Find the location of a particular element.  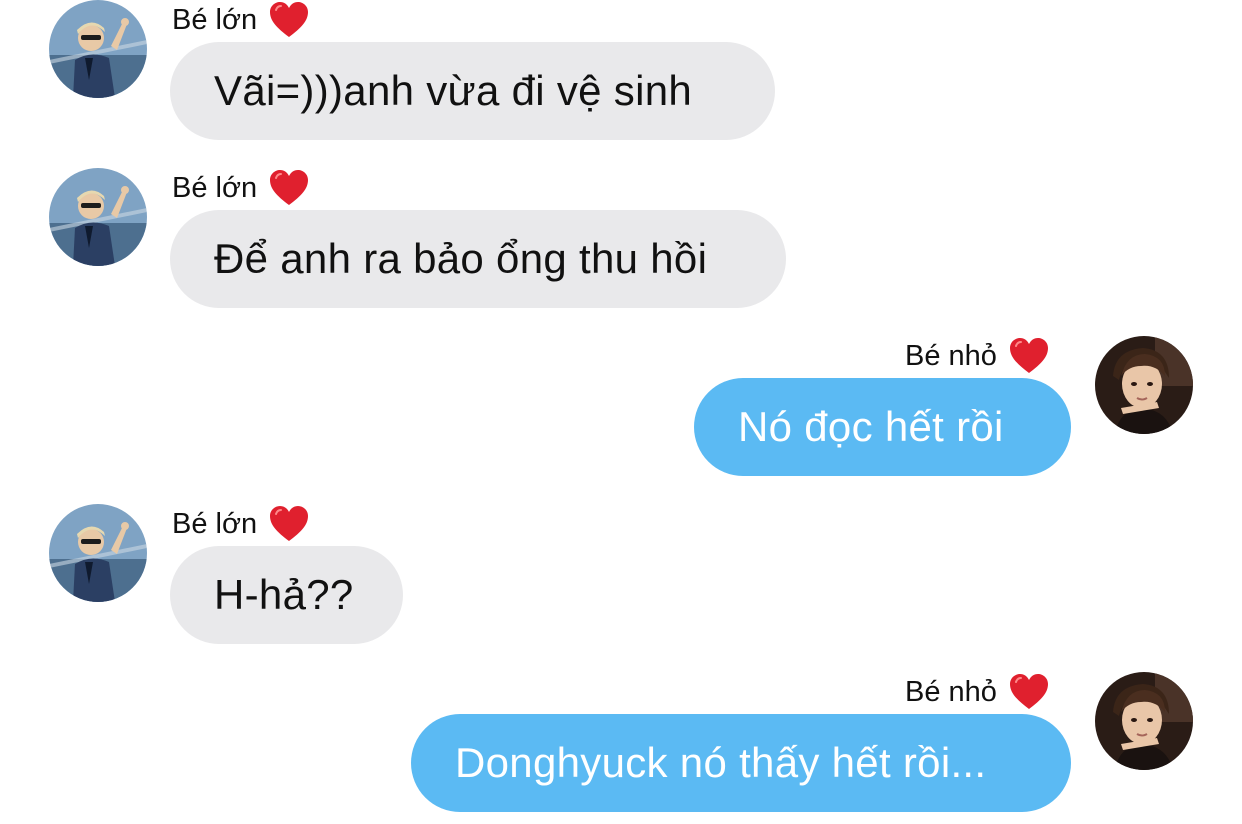

message-text: Nó đọc hết rồi is located at coordinates (871, 426).